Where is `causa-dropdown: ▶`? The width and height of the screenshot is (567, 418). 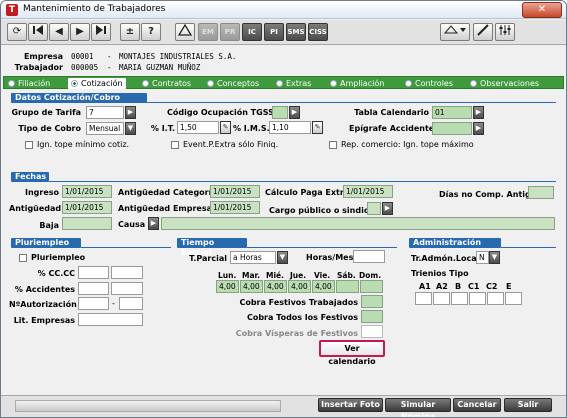
causa-dropdown: ▶ is located at coordinates (153, 223).